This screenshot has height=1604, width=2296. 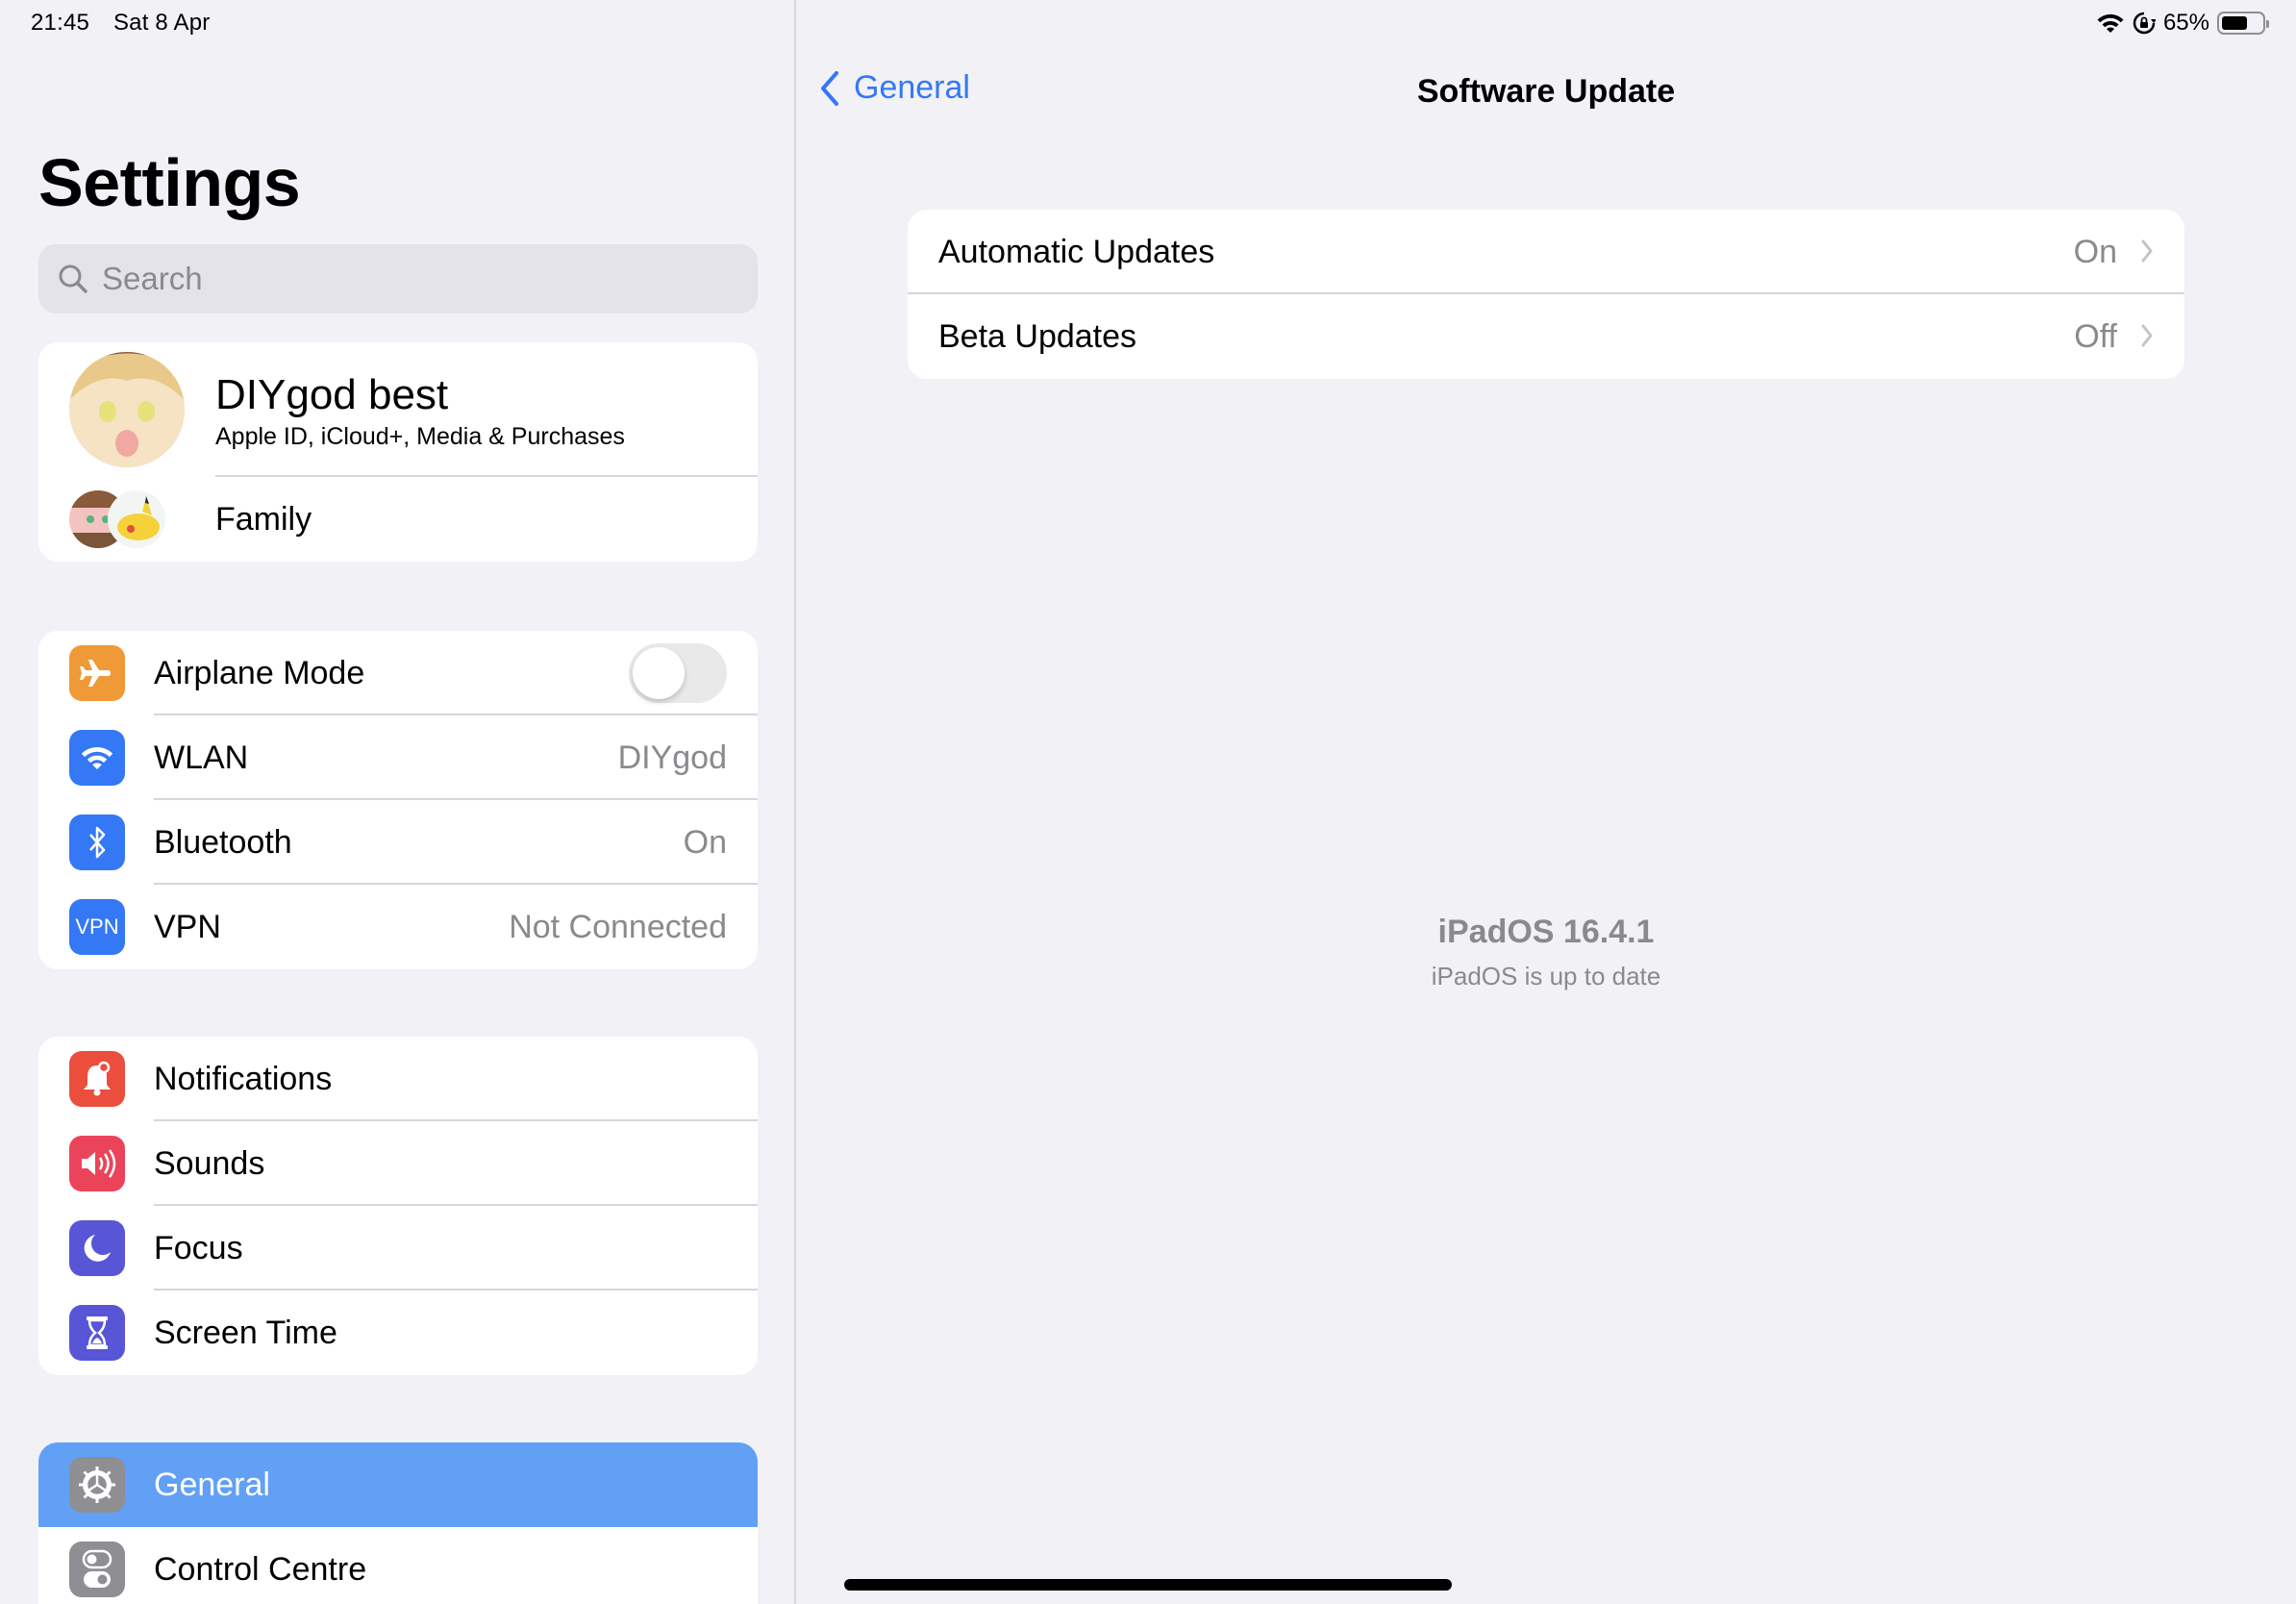 I want to click on general-group: General Control Centre, so click(x=398, y=1523).